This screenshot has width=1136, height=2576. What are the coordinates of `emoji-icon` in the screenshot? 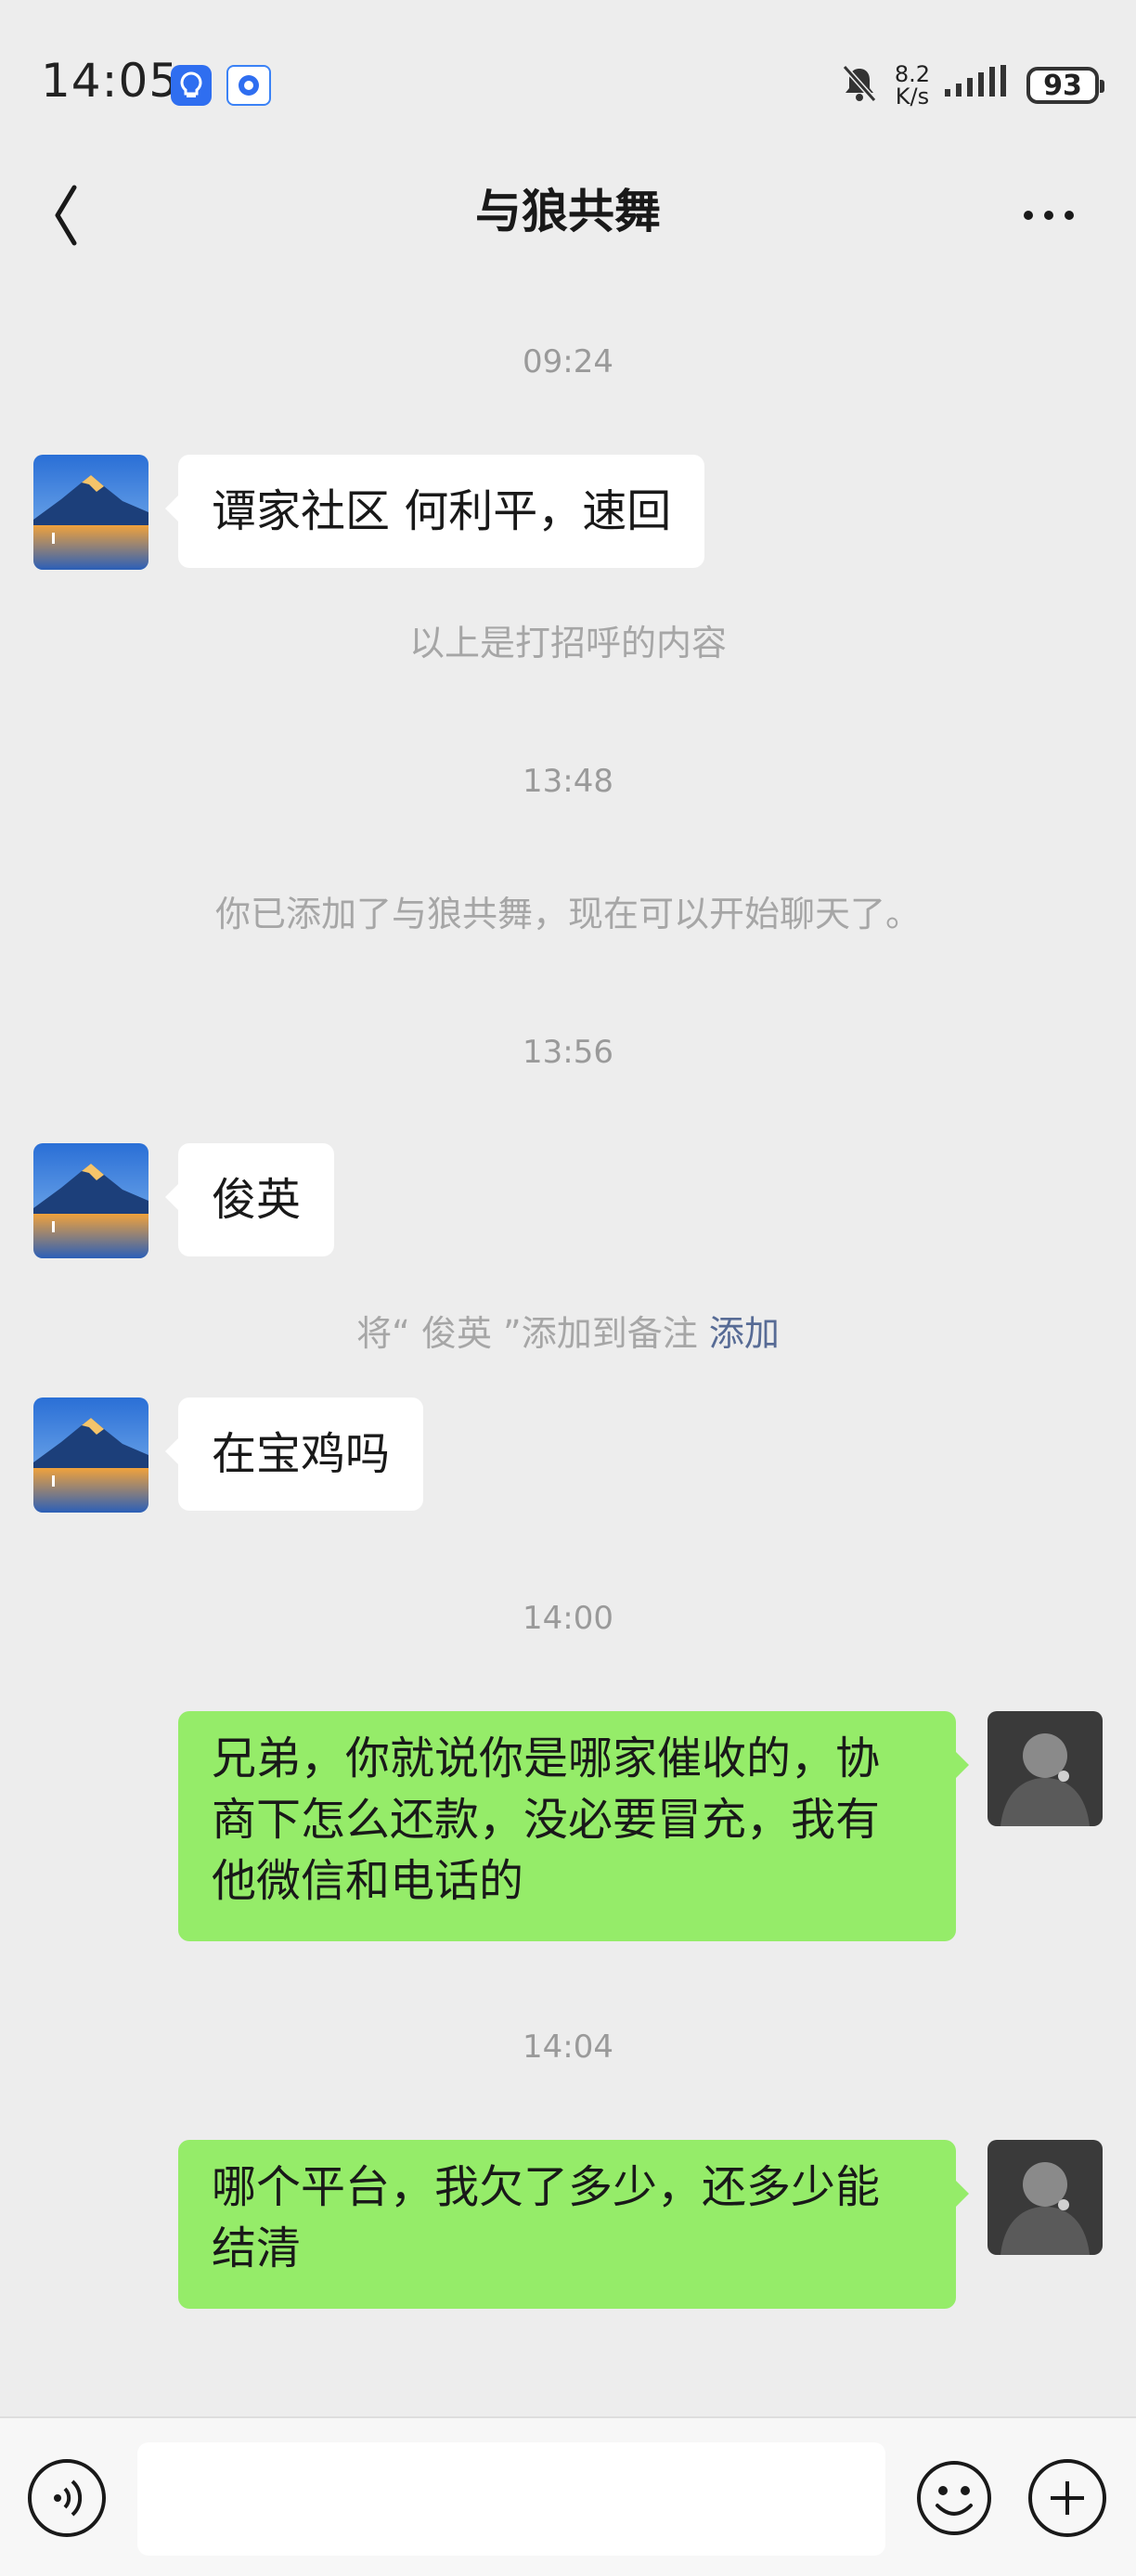 It's located at (954, 2498).